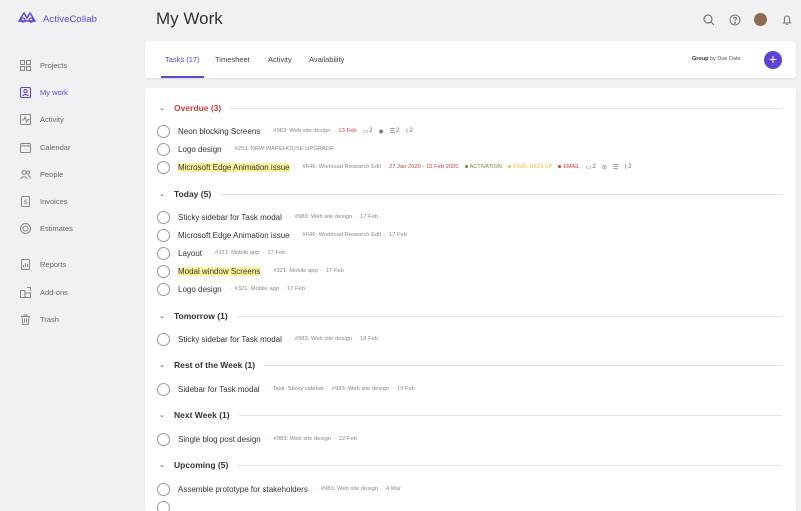 This screenshot has width=801, height=511. I want to click on comment-icon: ▭, so click(588, 167).